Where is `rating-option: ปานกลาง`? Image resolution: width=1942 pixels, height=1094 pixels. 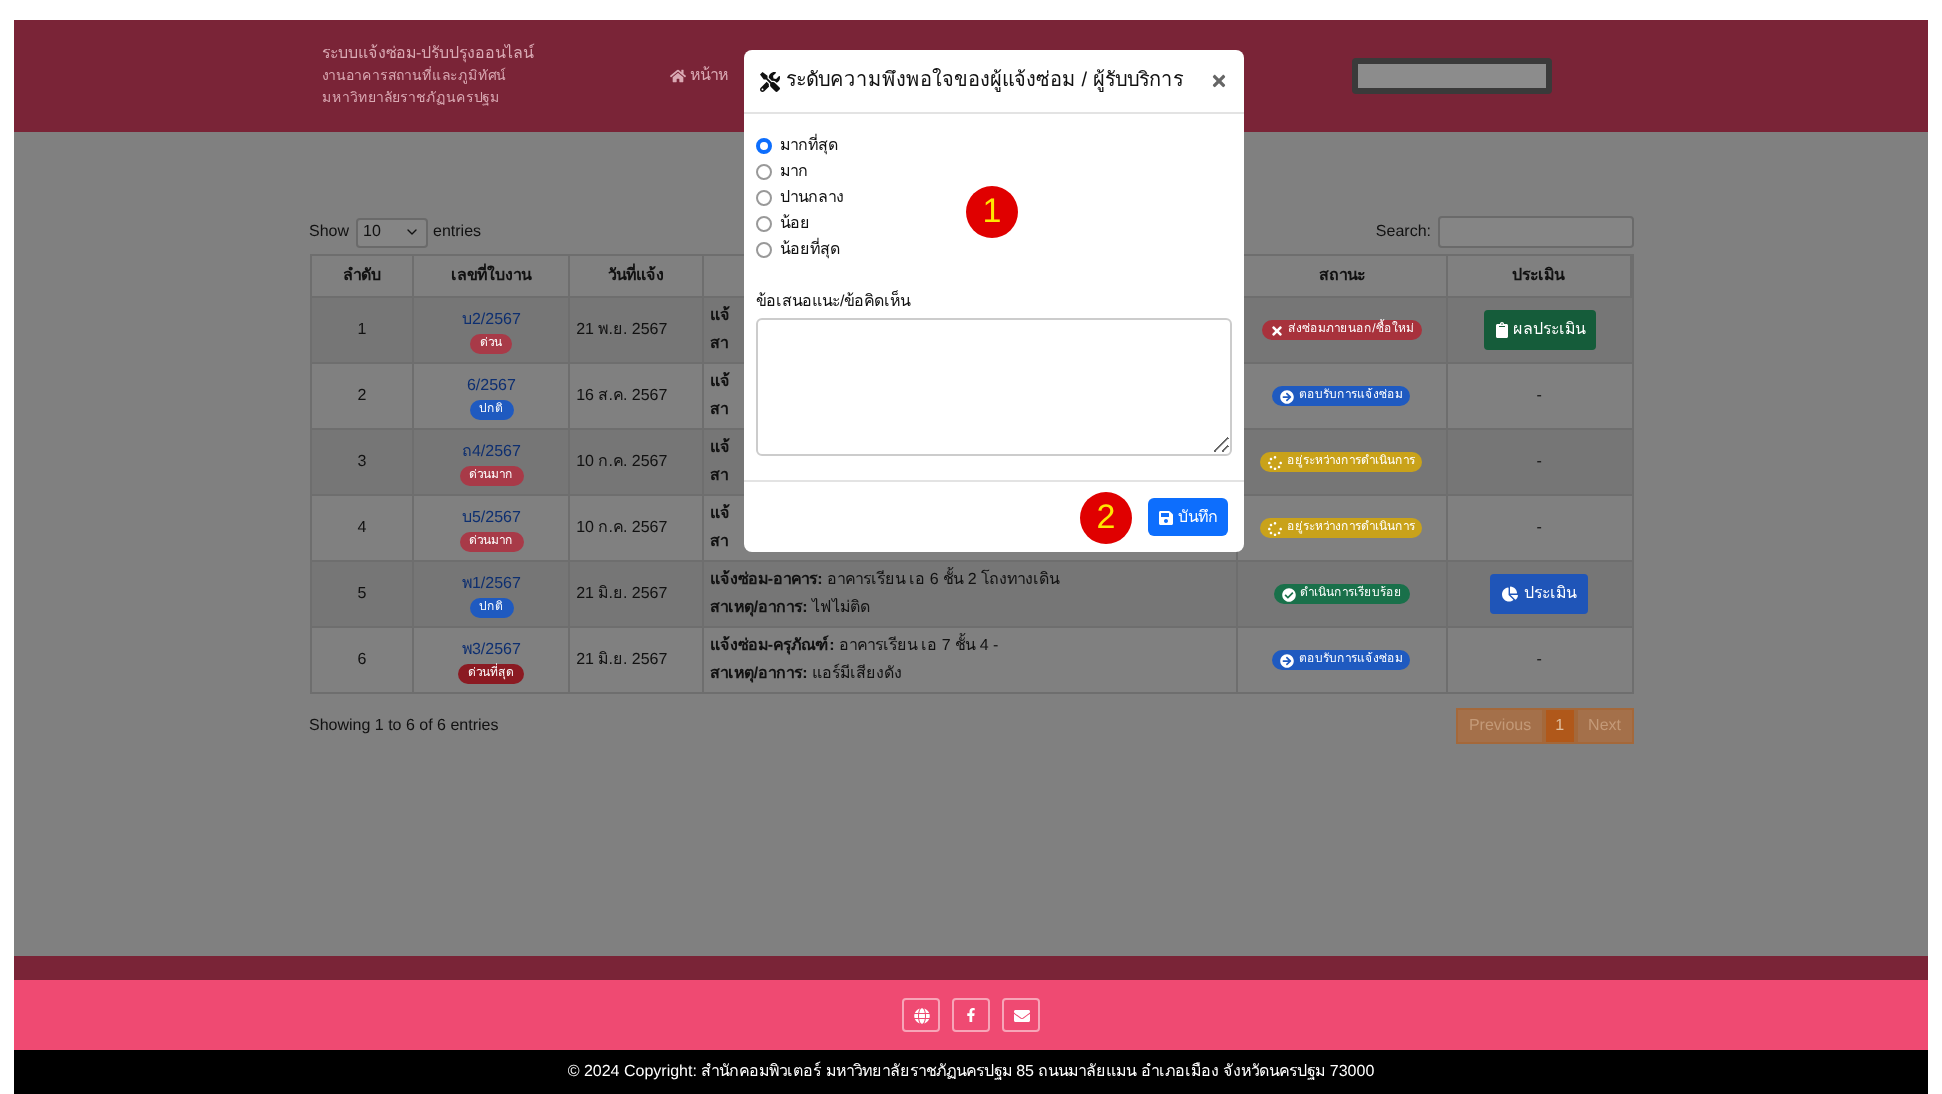 rating-option: ปานกลาง is located at coordinates (800, 197).